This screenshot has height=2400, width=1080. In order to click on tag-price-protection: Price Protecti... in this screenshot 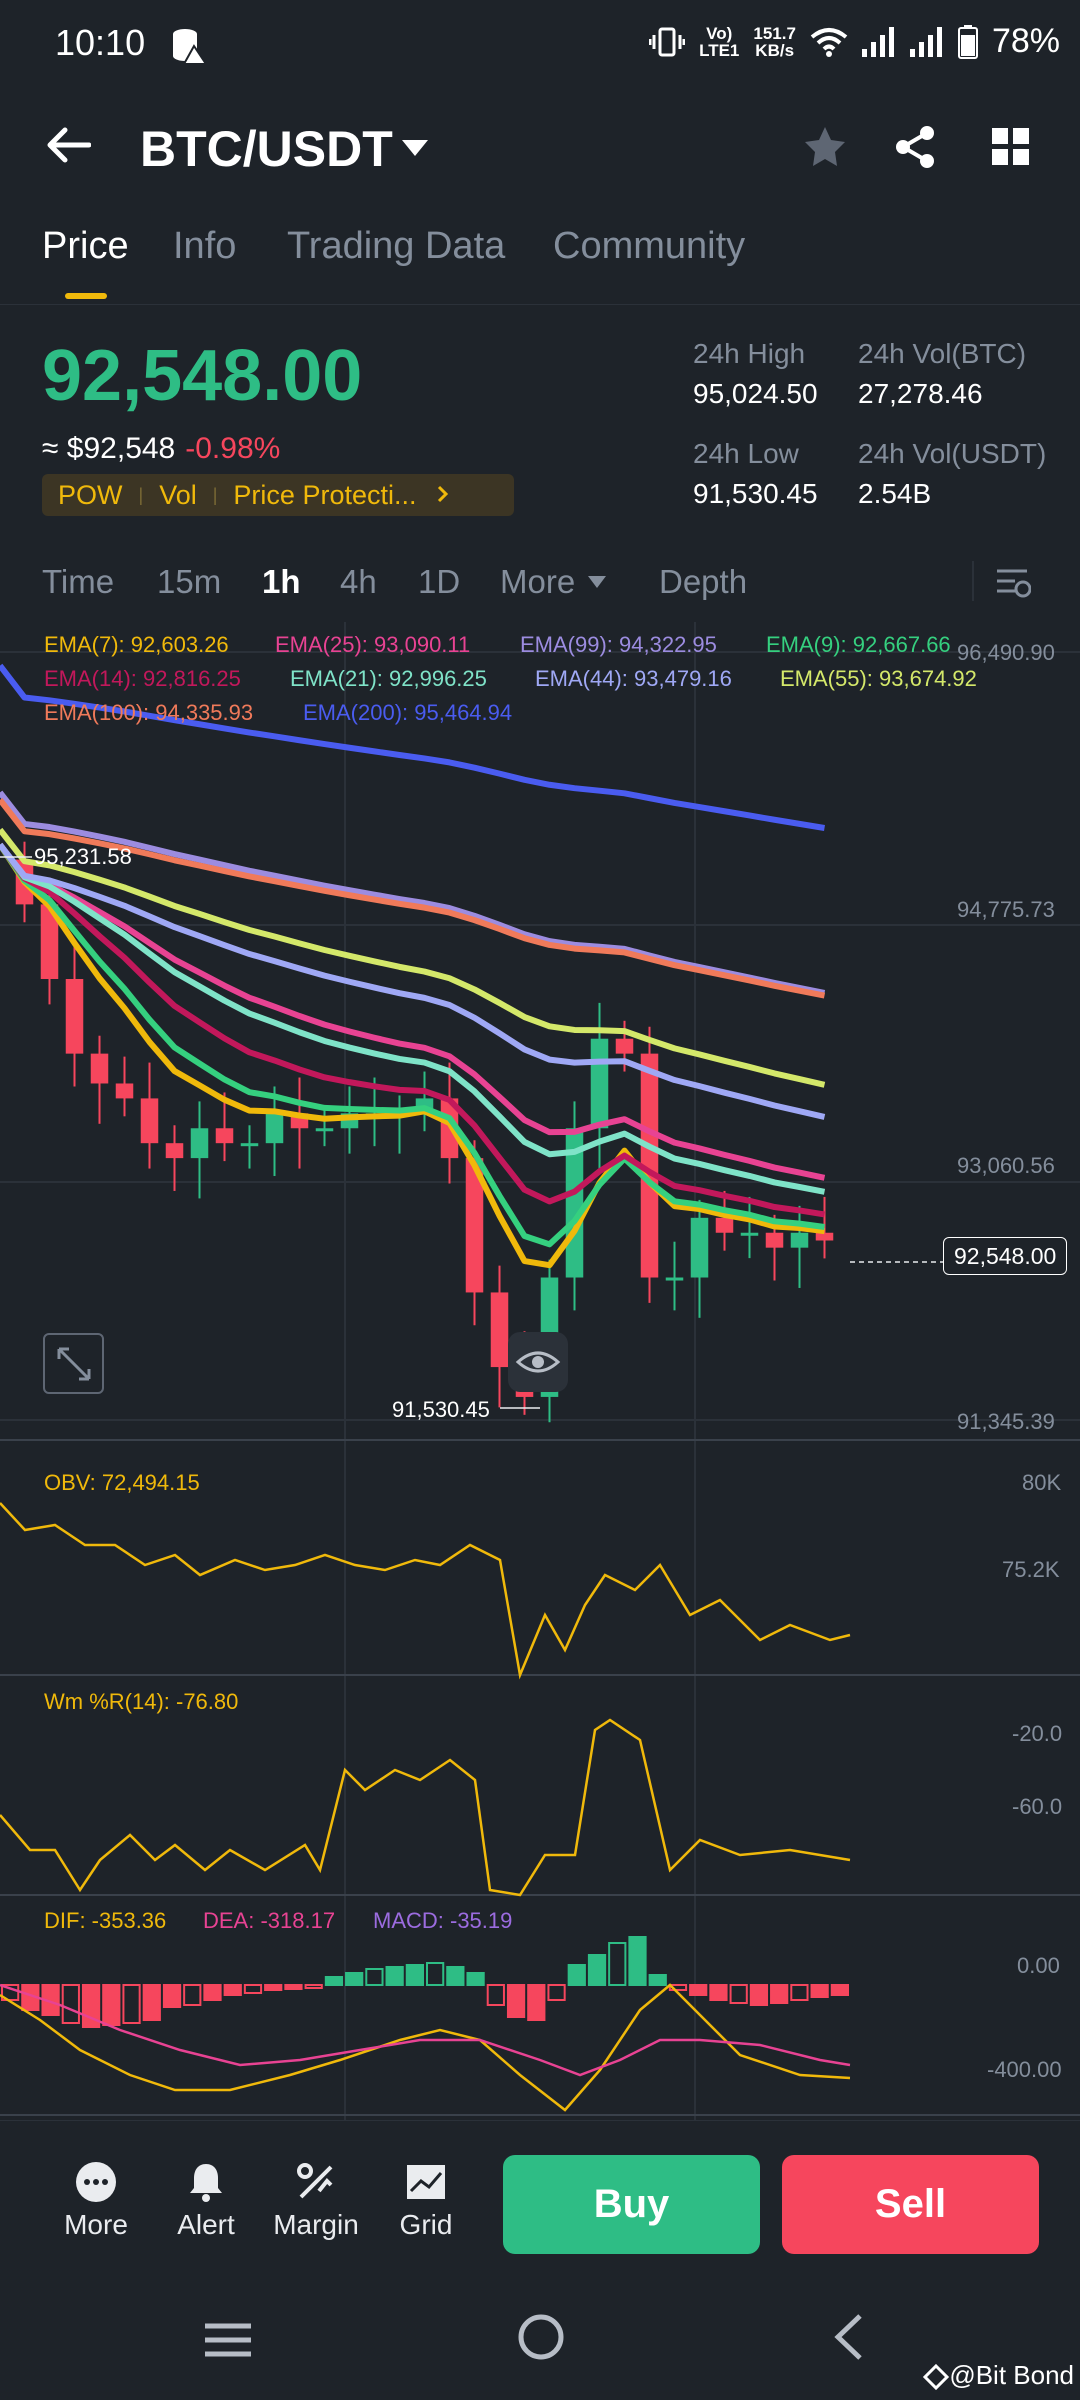, I will do `click(324, 495)`.